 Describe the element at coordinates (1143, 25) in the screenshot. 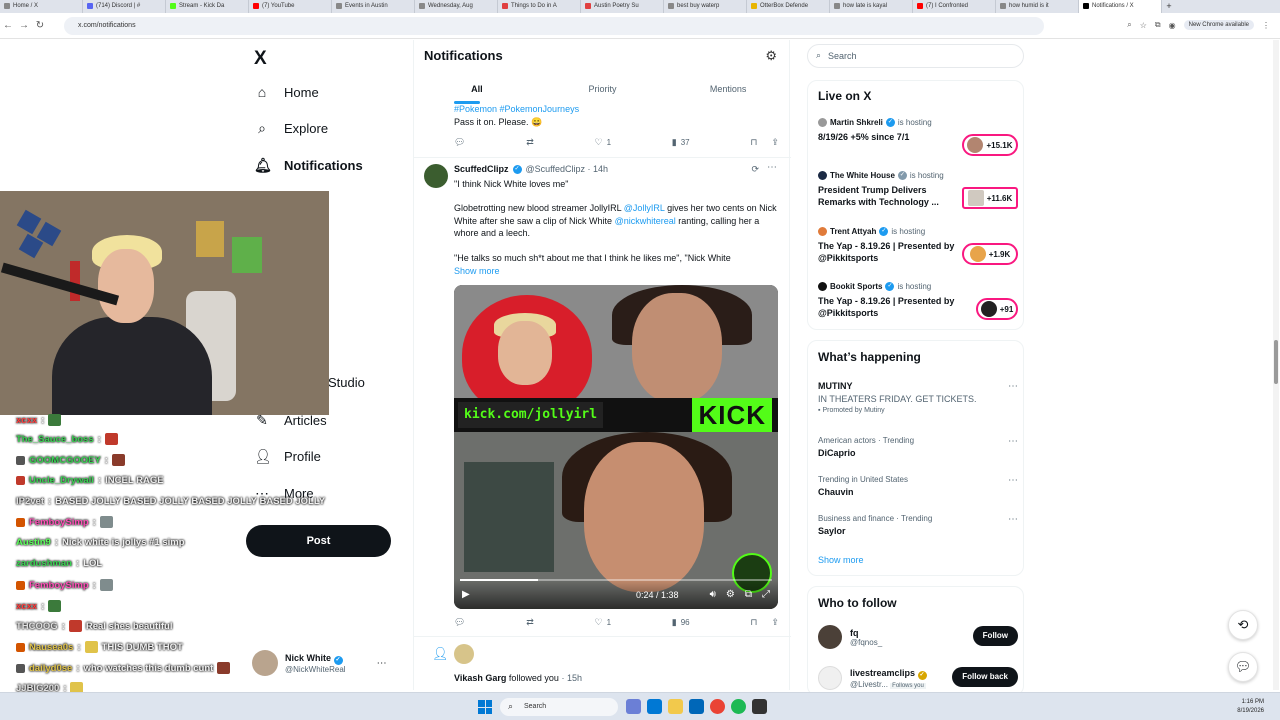

I see `bookmark-star-icon: ☆` at that location.